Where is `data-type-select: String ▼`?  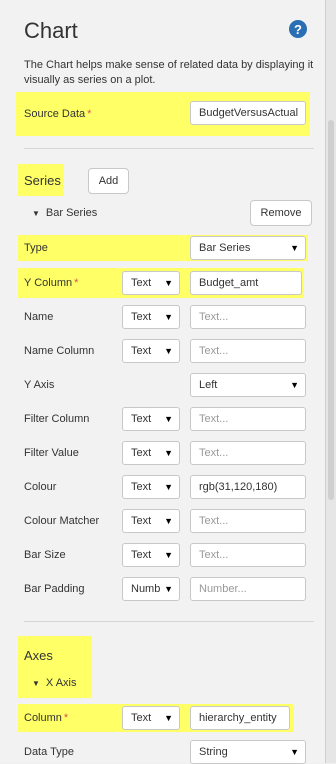
data-type-select: String ▼ is located at coordinates (248, 752).